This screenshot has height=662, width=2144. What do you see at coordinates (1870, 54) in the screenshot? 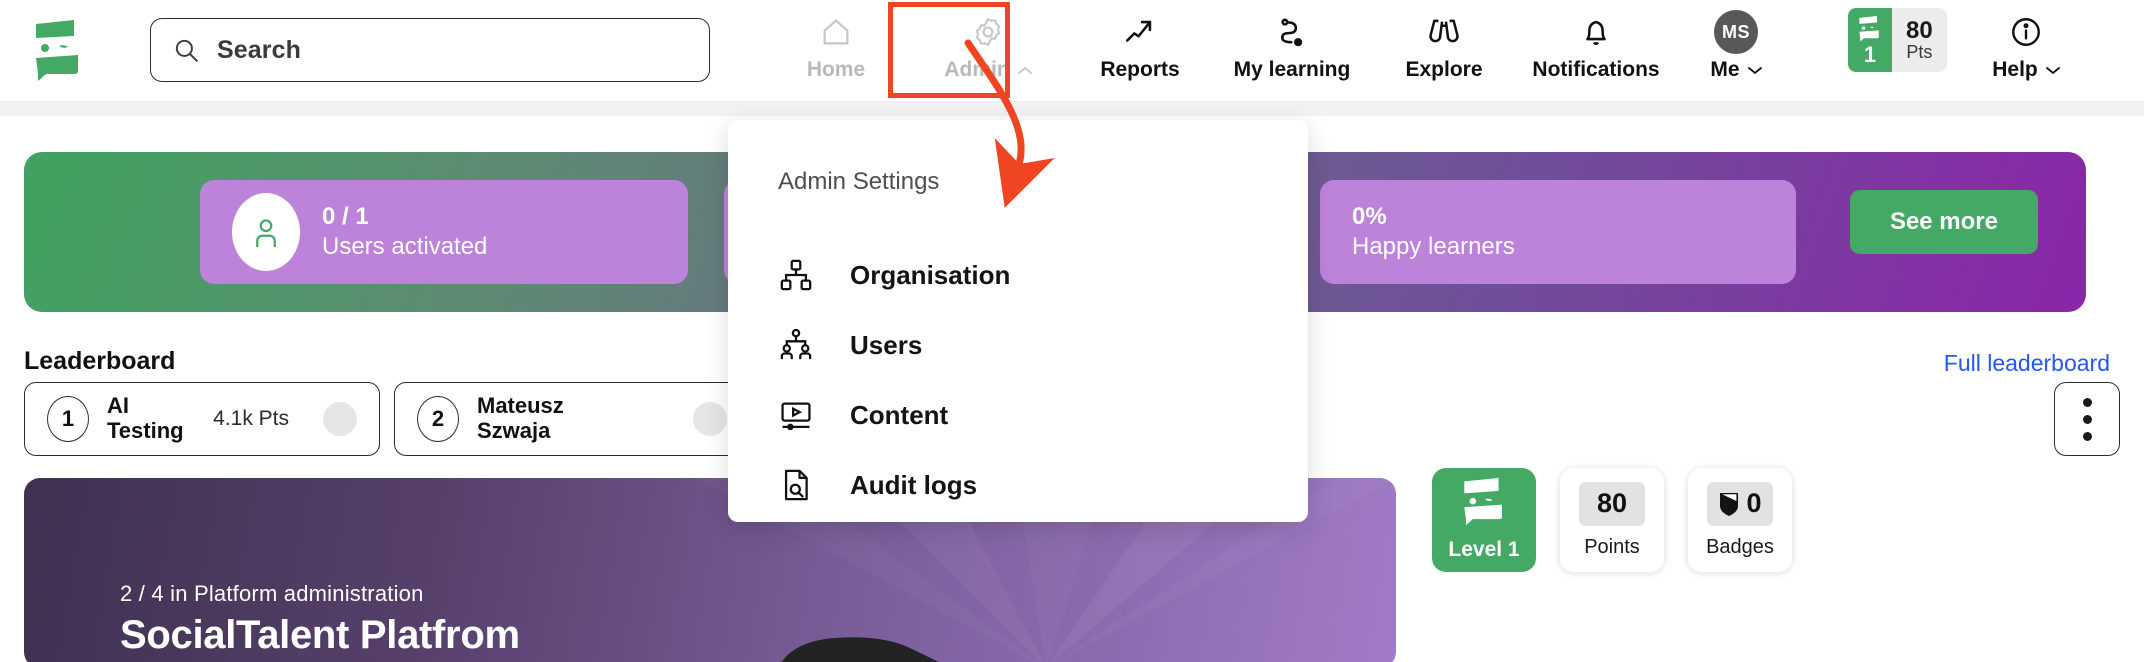
I see `points-badge-level-value: 1` at bounding box center [1870, 54].